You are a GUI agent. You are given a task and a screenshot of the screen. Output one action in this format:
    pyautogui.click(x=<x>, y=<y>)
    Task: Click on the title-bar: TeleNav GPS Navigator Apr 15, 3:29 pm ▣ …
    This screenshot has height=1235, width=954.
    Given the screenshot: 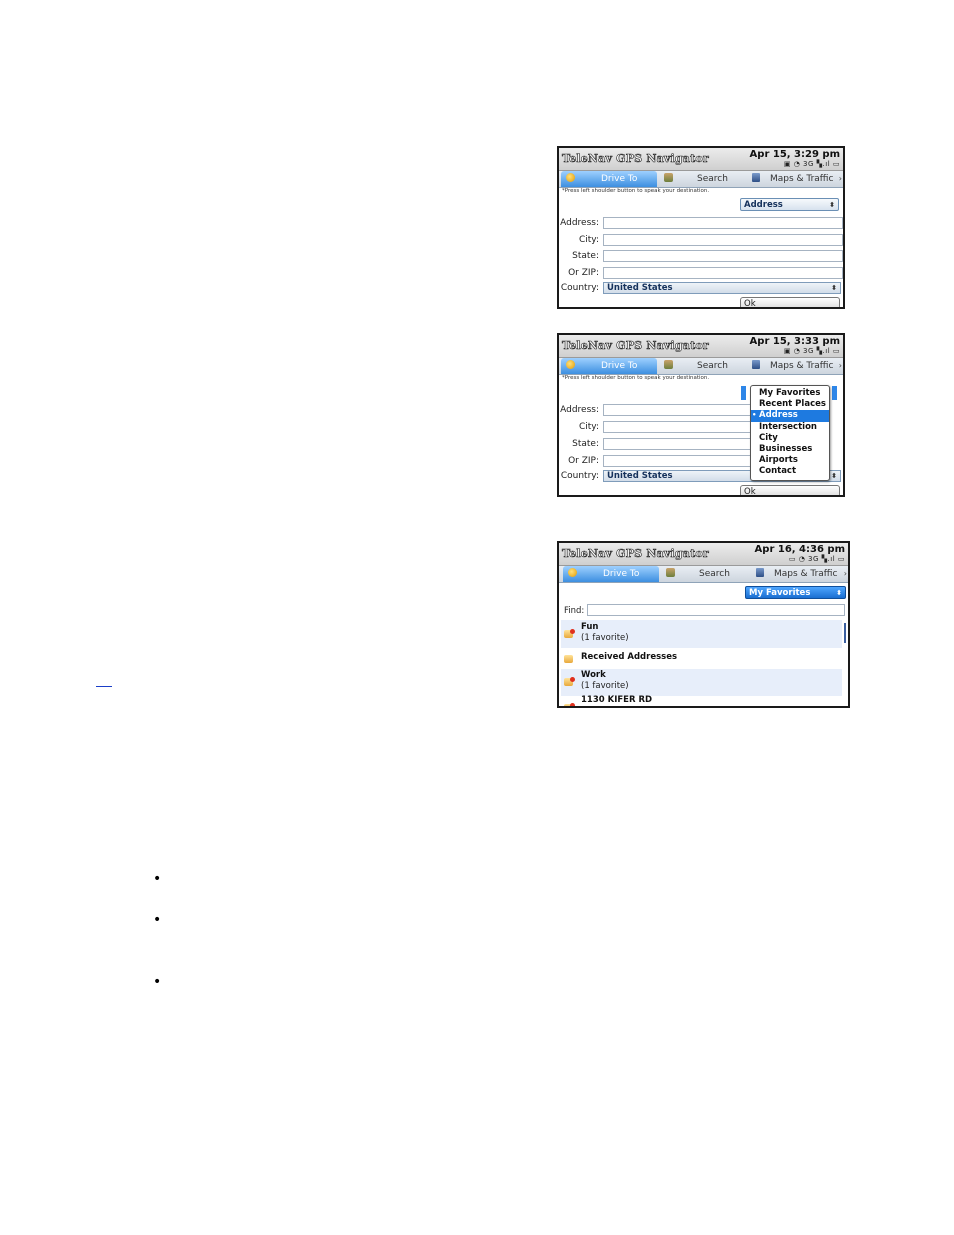 What is the action you would take?
    pyautogui.click(x=701, y=159)
    